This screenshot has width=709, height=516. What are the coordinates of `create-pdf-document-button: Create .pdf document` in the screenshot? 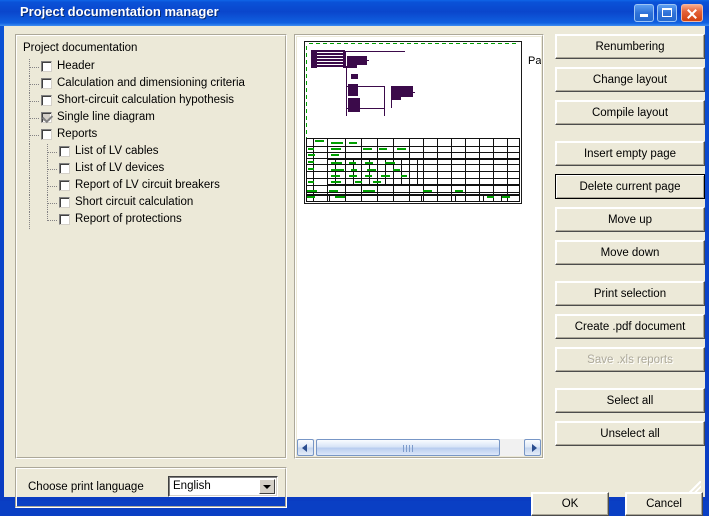 It's located at (630, 326).